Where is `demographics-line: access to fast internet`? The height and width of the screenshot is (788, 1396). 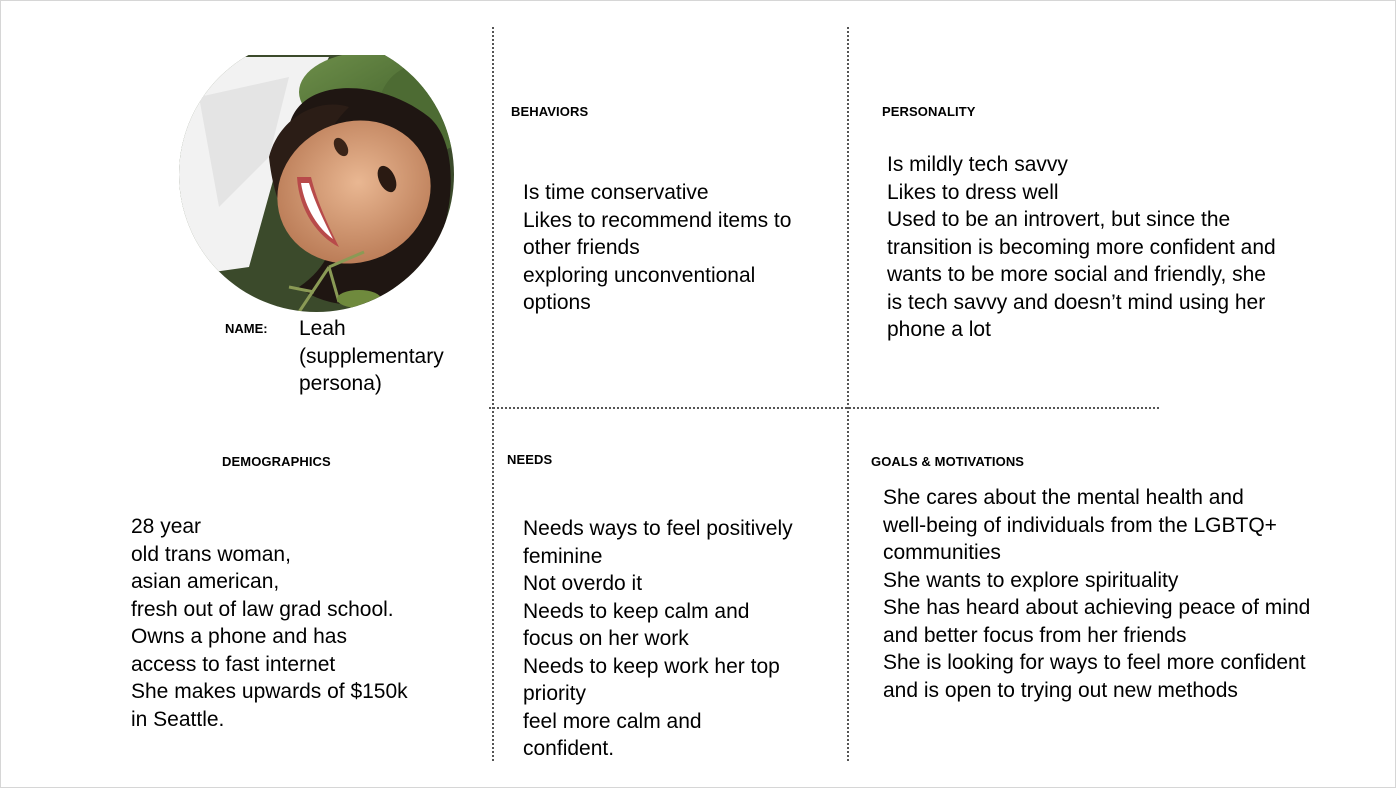 demographics-line: access to fast internet is located at coordinates (233, 664).